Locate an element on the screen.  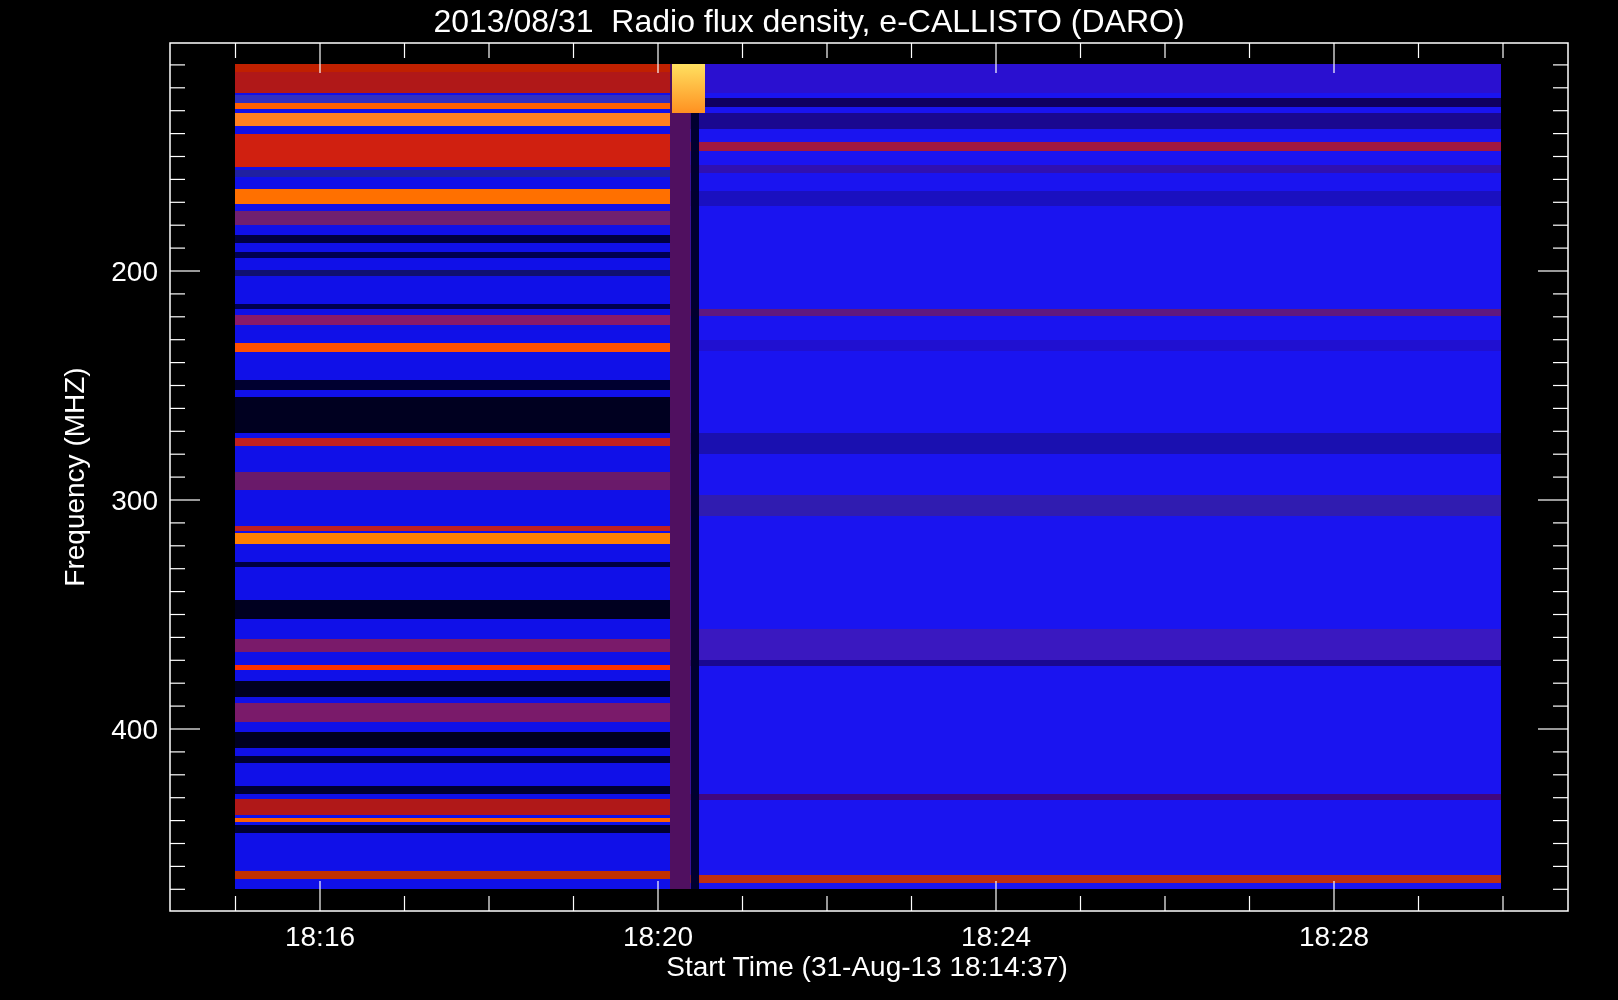
tick-label: 200 is located at coordinates (134, 271).